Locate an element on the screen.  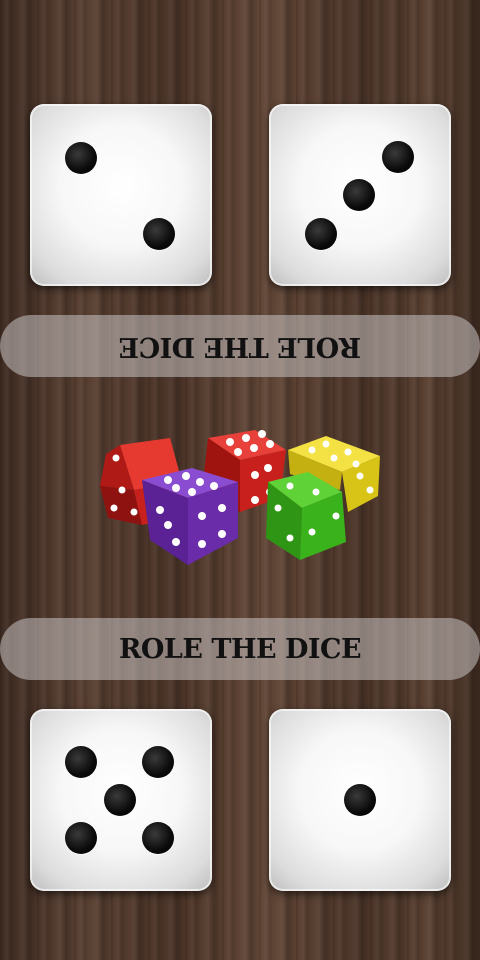
die-top-right is located at coordinates (360, 195).